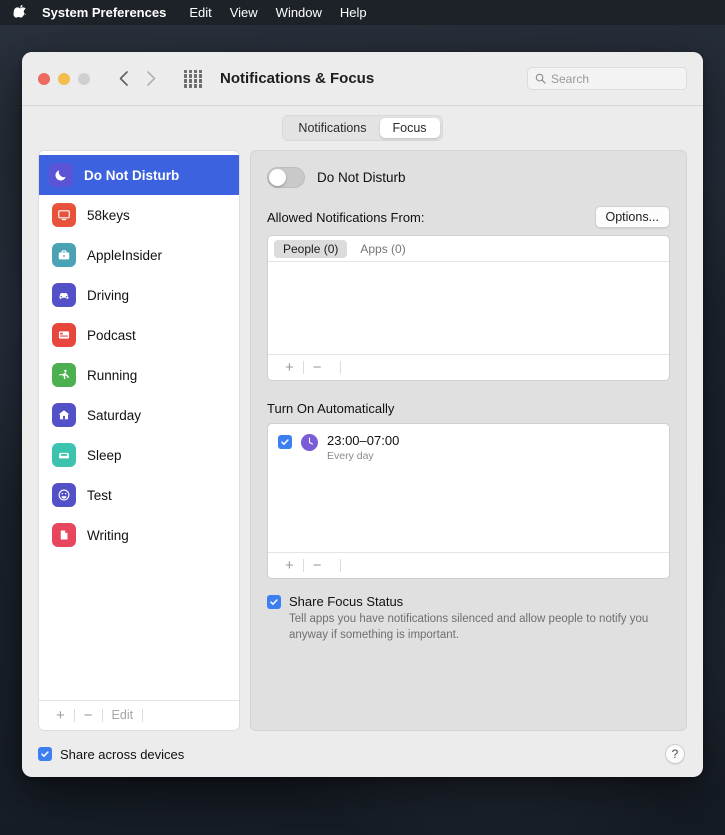  What do you see at coordinates (468, 367) in the screenshot?
I see `allowed-list-footer: + −` at bounding box center [468, 367].